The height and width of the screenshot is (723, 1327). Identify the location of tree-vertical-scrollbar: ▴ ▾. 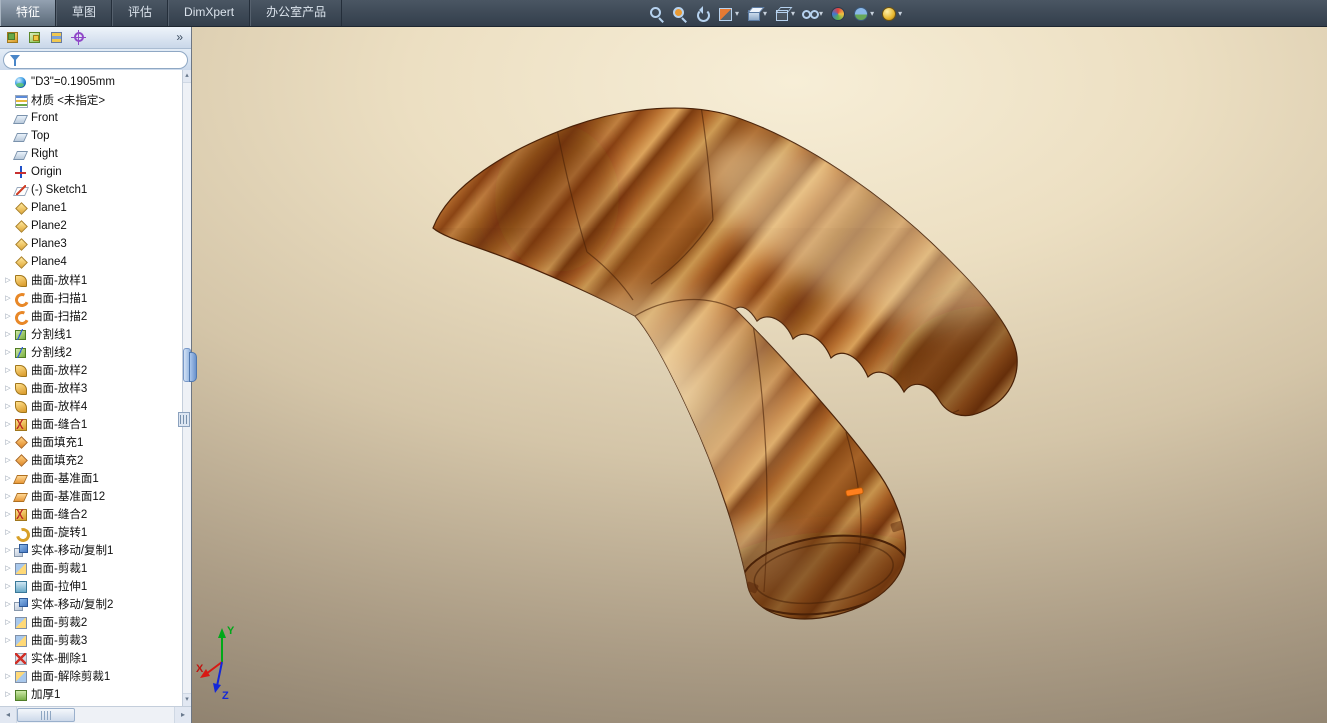
(186, 388).